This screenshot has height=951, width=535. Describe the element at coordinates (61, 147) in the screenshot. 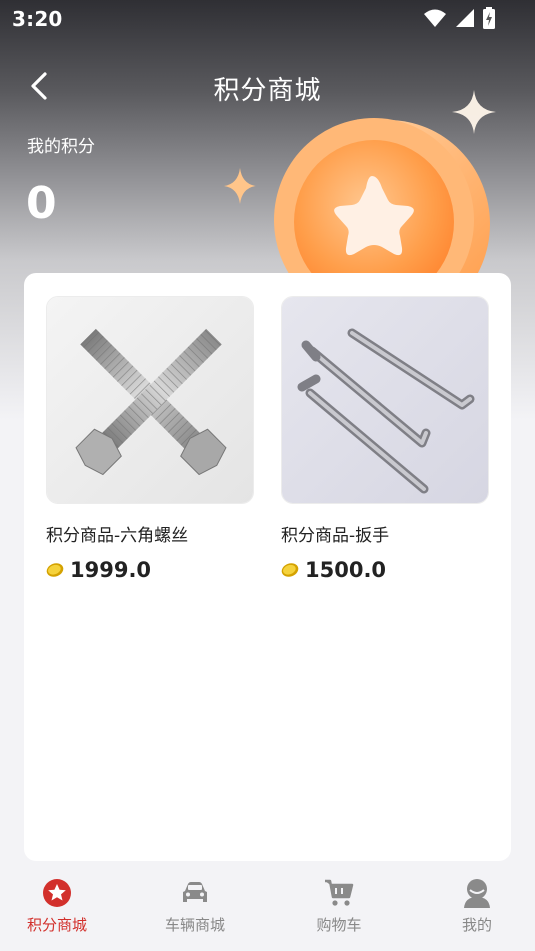

I see `points-label: 我的积分` at that location.